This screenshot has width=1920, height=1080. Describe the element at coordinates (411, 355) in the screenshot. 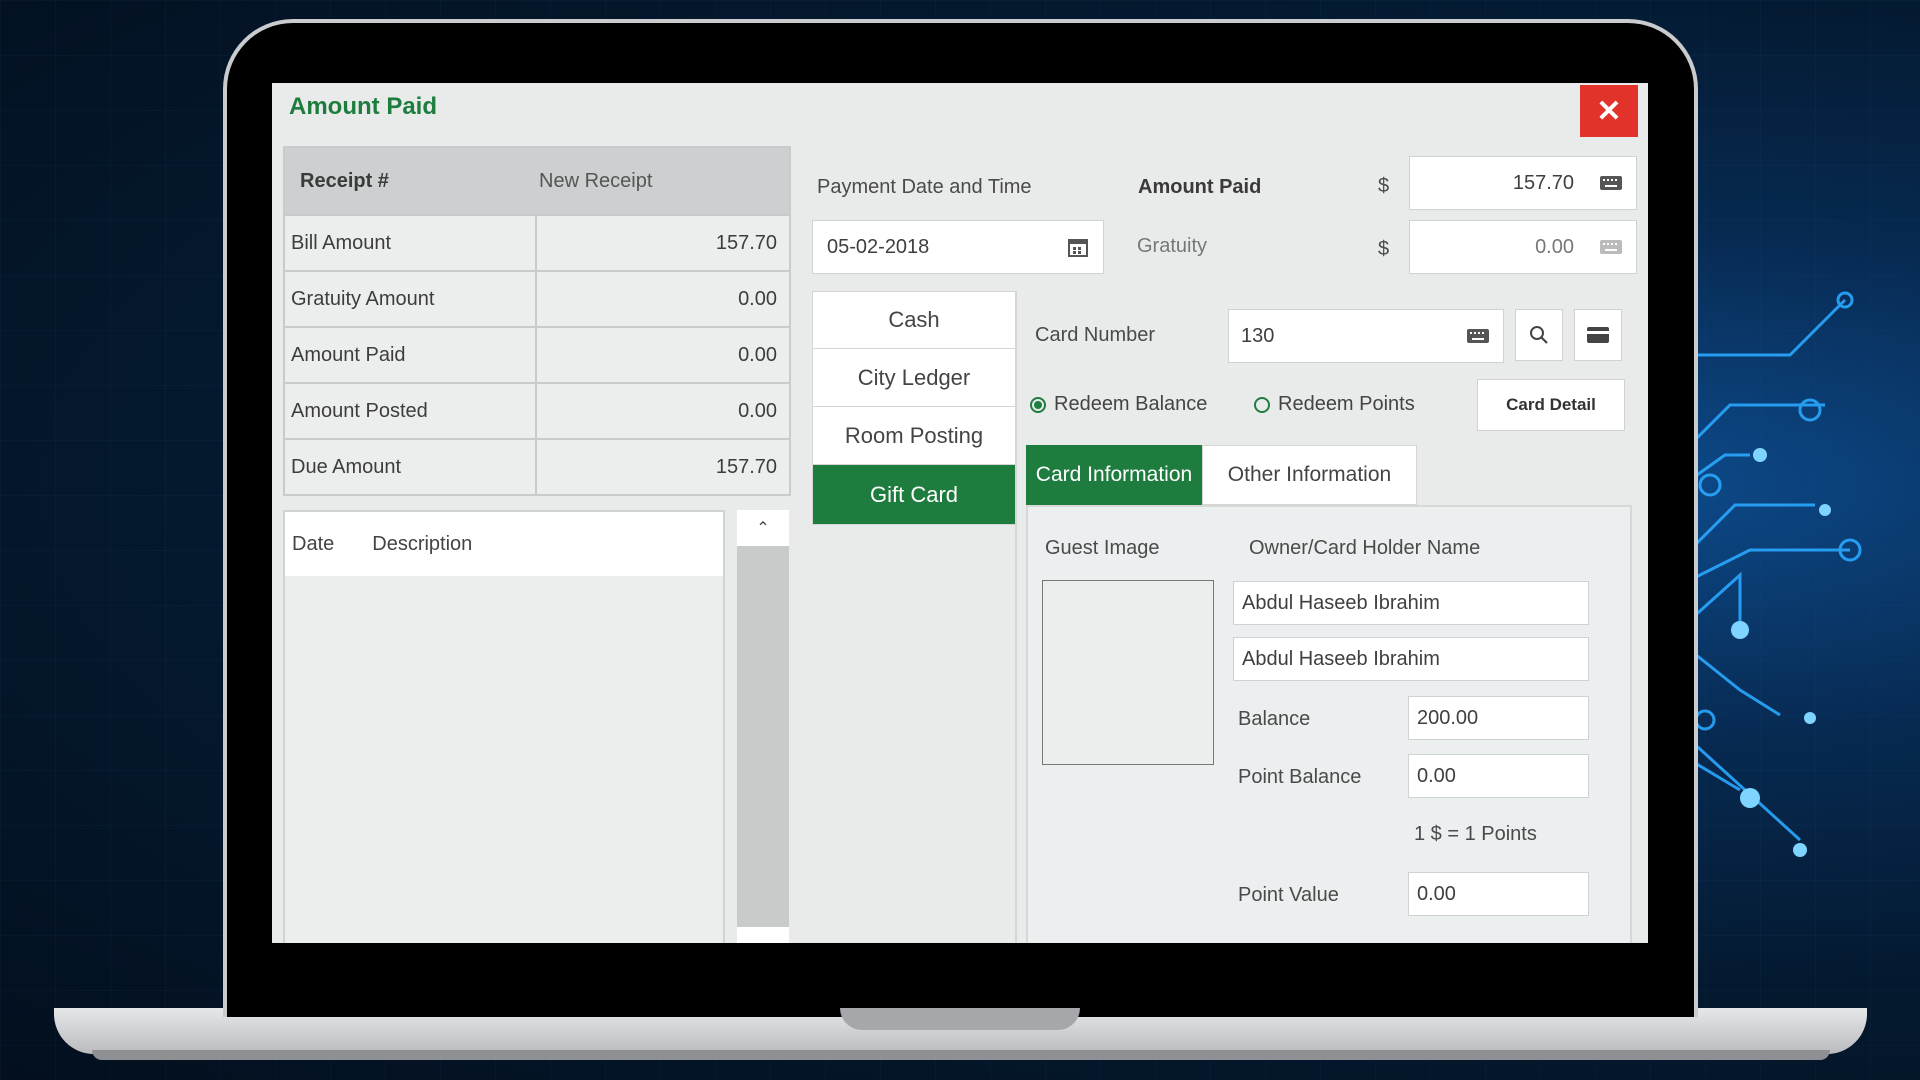

I see `summary-row-label: Amount Paid` at that location.